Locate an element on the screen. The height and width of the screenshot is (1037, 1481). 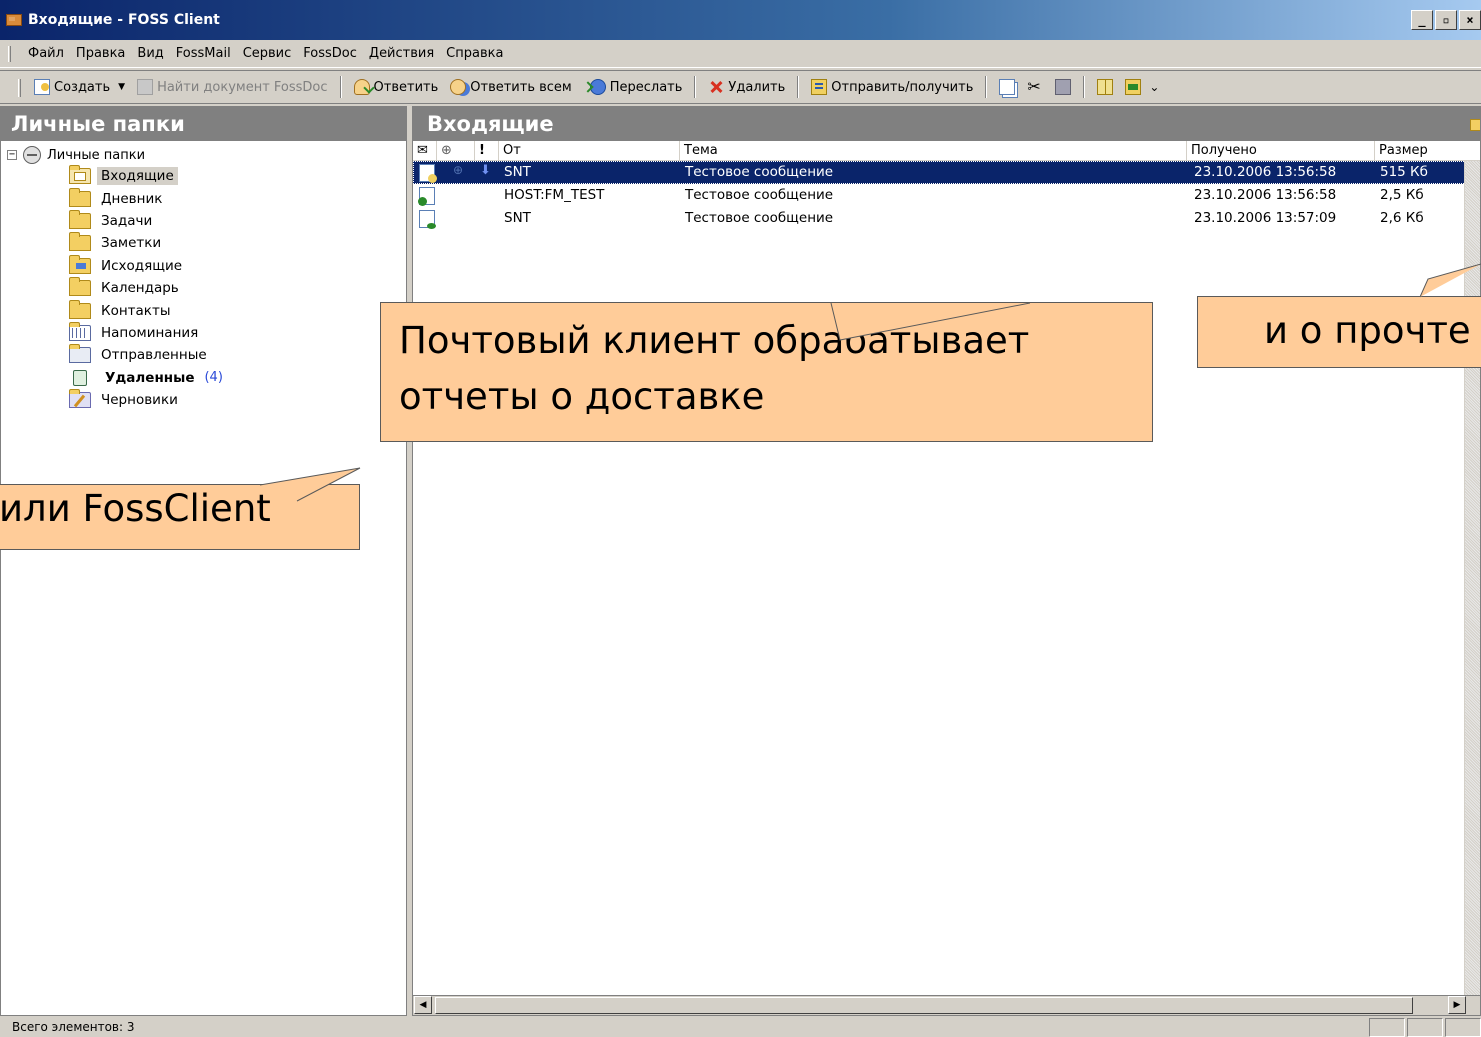
menu-edit: Правка is located at coordinates (100, 54).